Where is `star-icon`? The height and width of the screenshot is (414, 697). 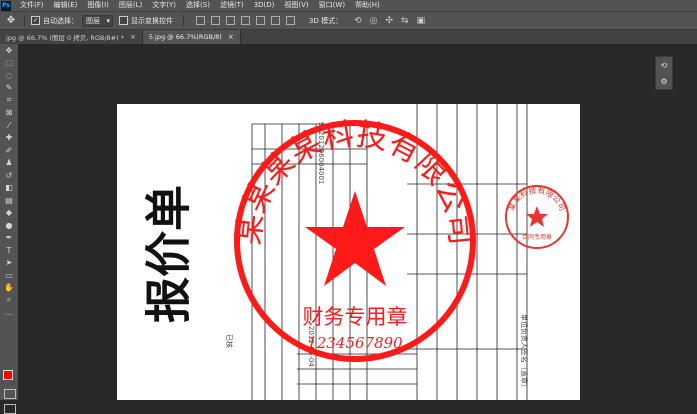 star-icon is located at coordinates (355, 238).